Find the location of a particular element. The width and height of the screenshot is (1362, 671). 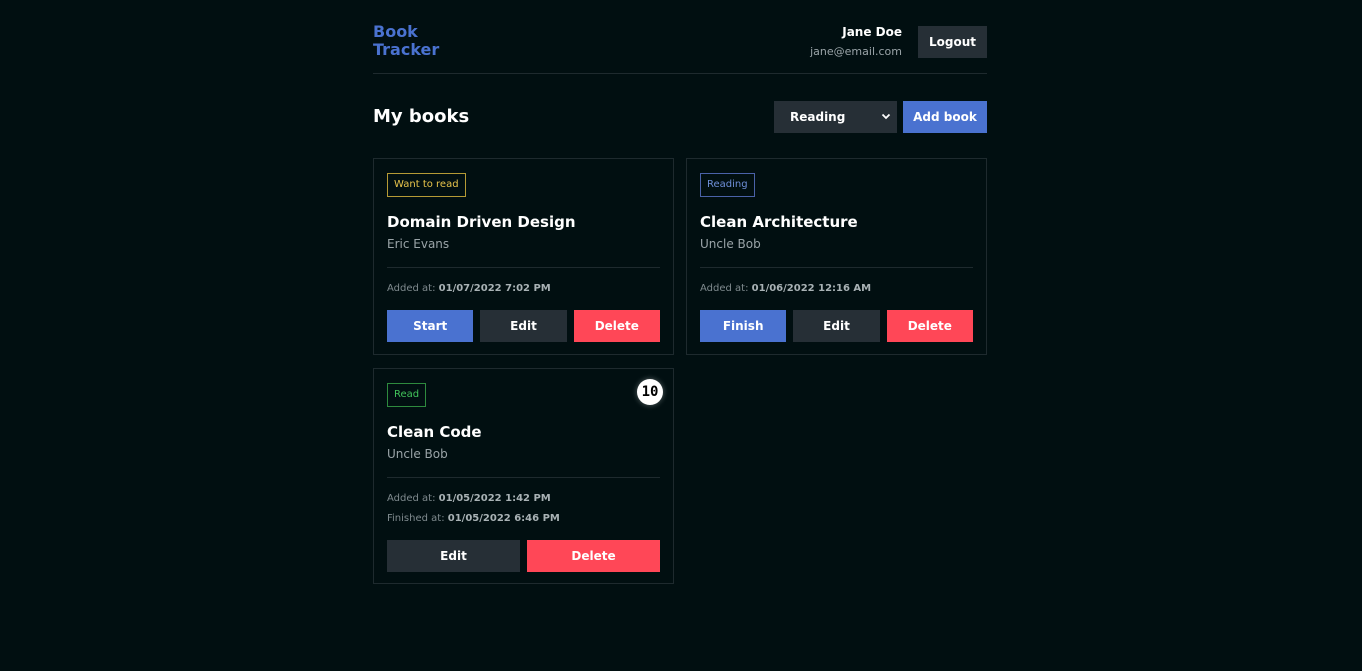

user-name: Jane Doe is located at coordinates (872, 32).